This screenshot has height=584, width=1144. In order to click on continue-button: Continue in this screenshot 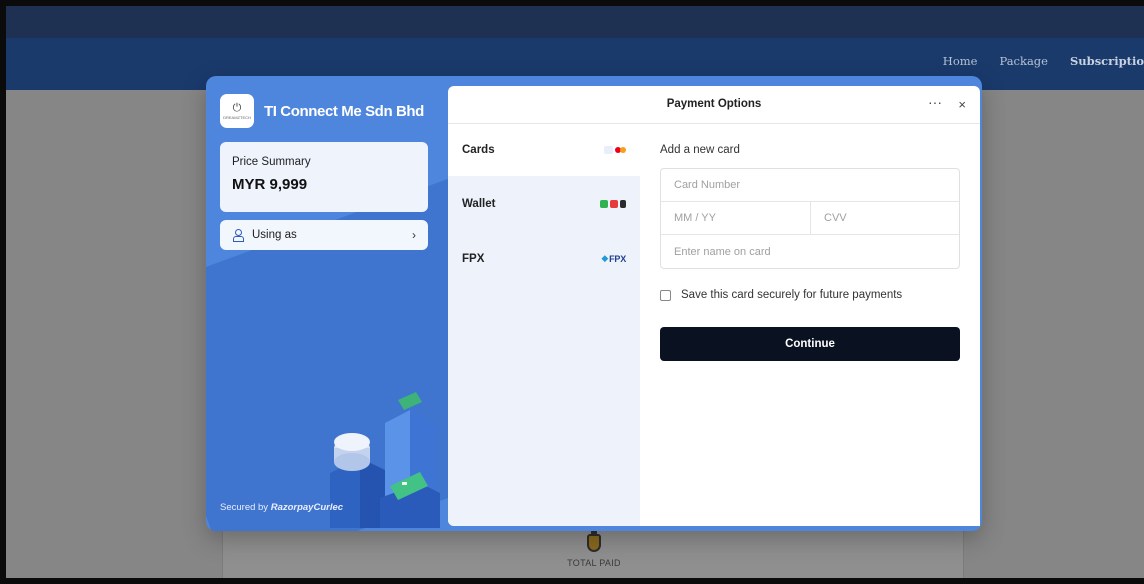, I will do `click(810, 344)`.